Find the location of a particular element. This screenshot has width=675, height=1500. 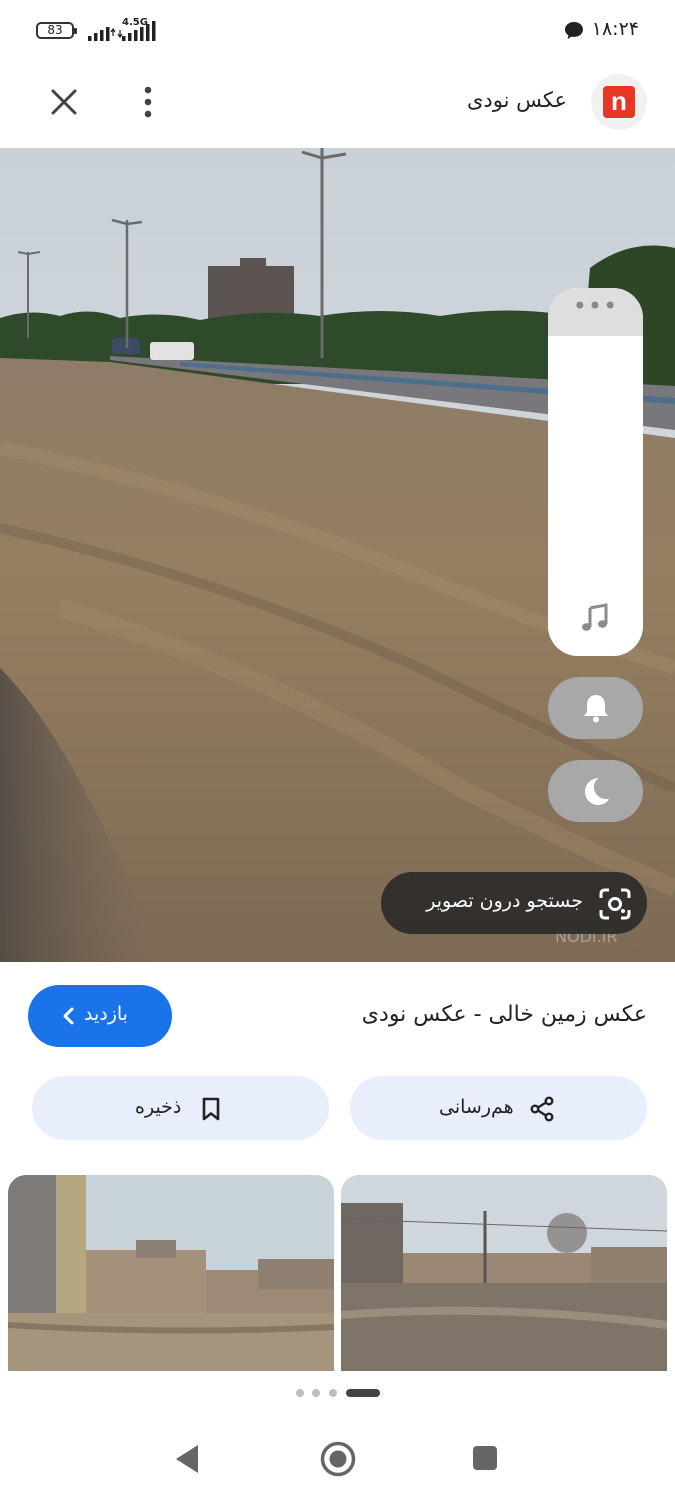

system-nav-bar is located at coordinates (337, 1457).